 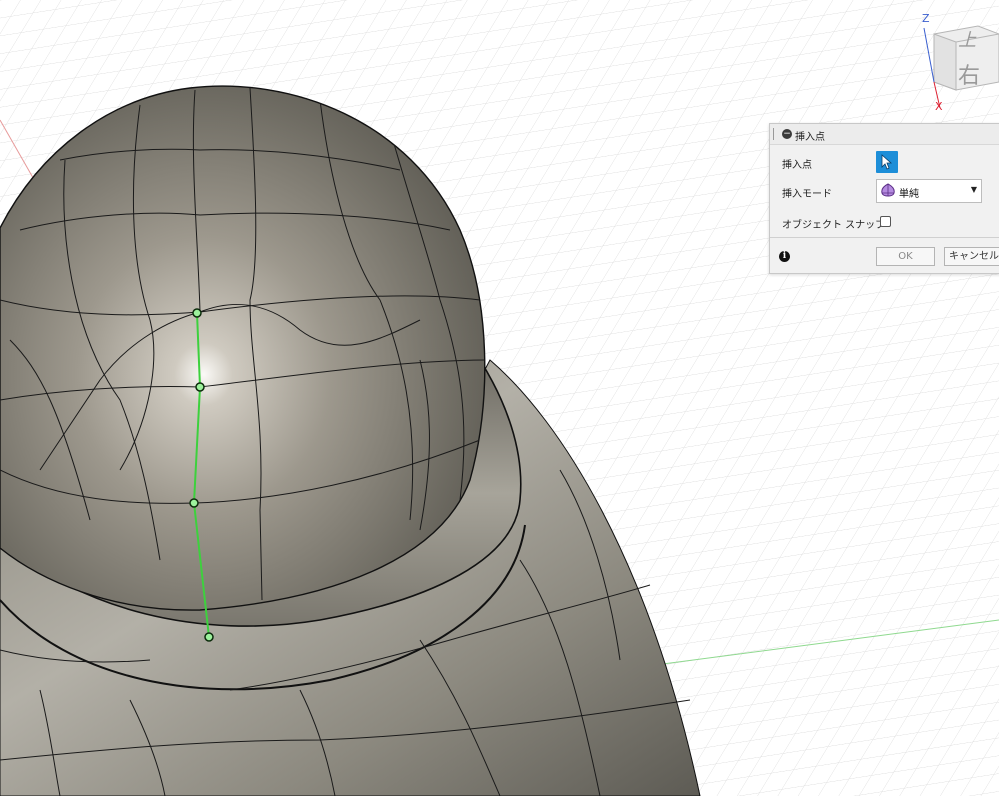 What do you see at coordinates (787, 134) in the screenshot?
I see `collapse-icon: −` at bounding box center [787, 134].